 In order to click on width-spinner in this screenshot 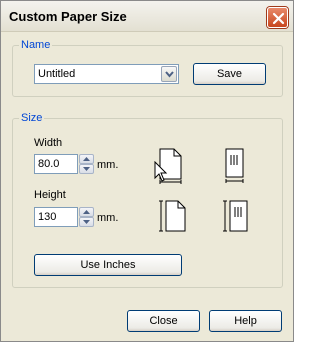, I will do `click(86, 164)`.